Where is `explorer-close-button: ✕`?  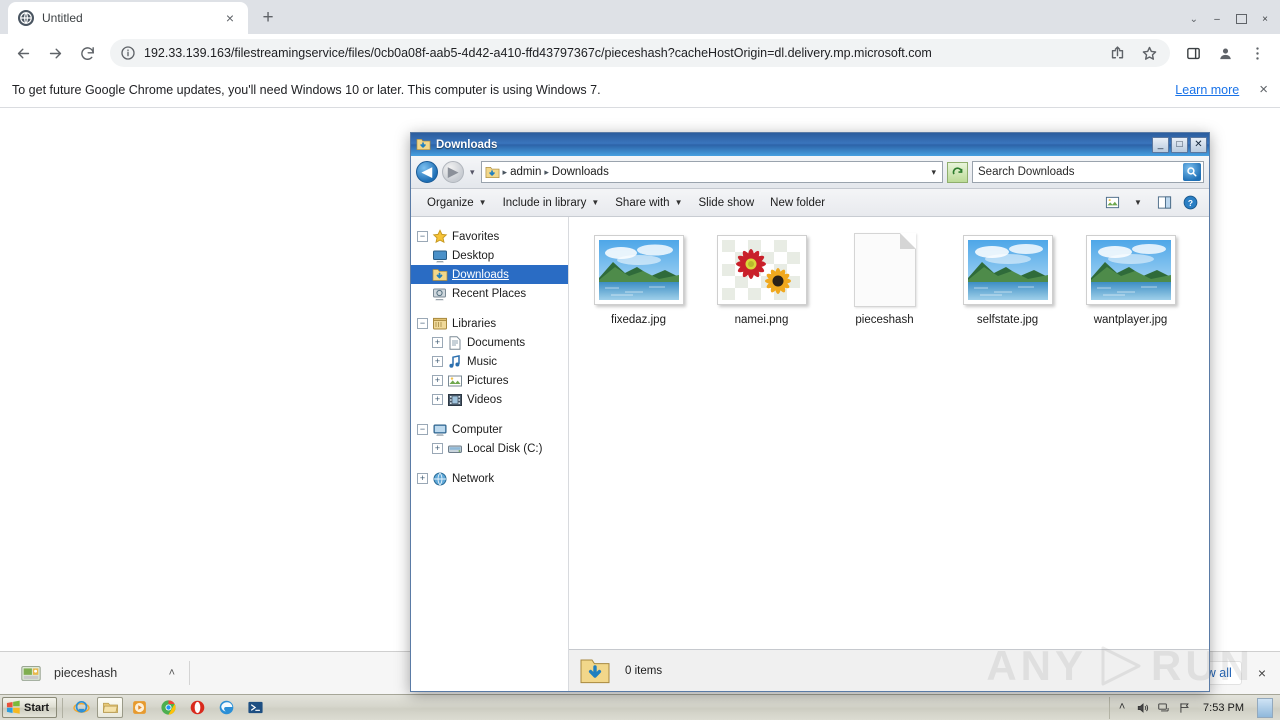
explorer-close-button: ✕ is located at coordinates (1198, 144).